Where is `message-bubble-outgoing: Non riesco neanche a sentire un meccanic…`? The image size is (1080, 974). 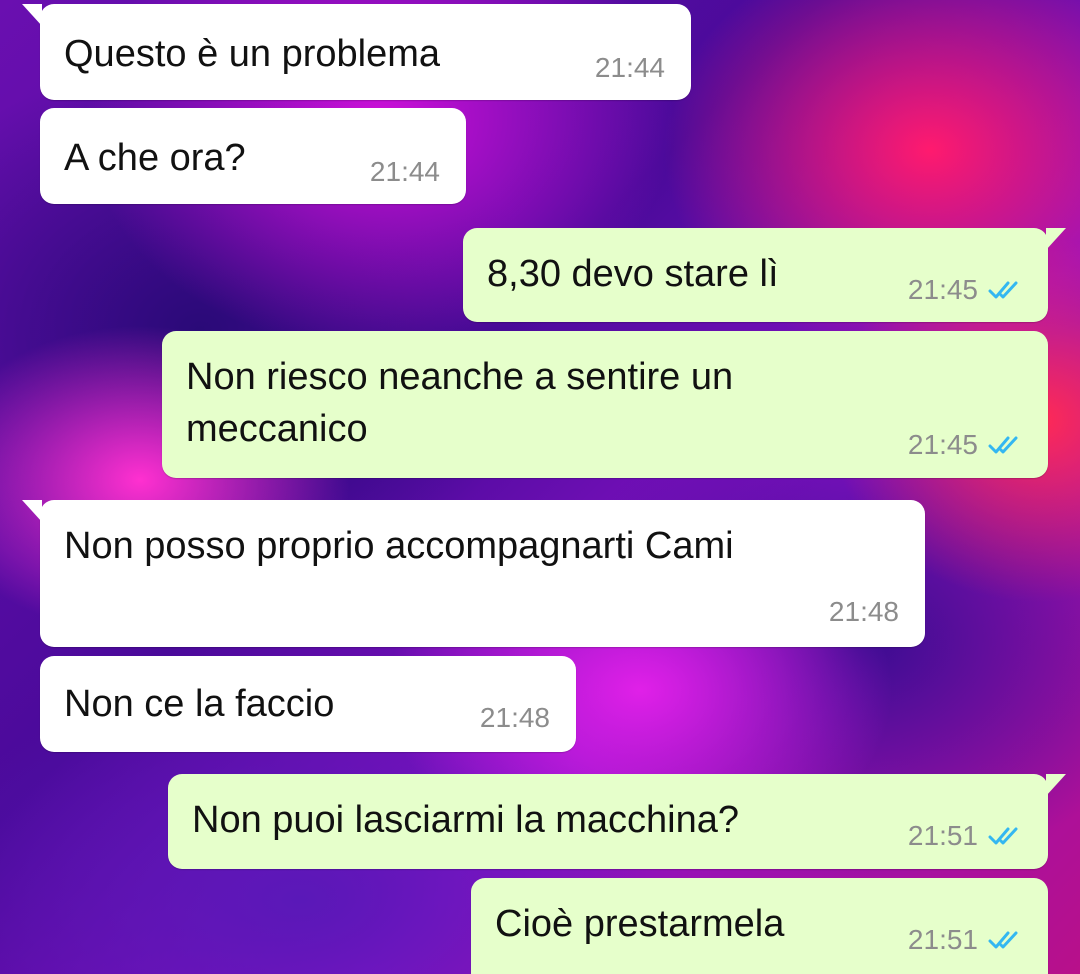
message-bubble-outgoing: Non riesco neanche a sentire un meccanic… is located at coordinates (605, 404).